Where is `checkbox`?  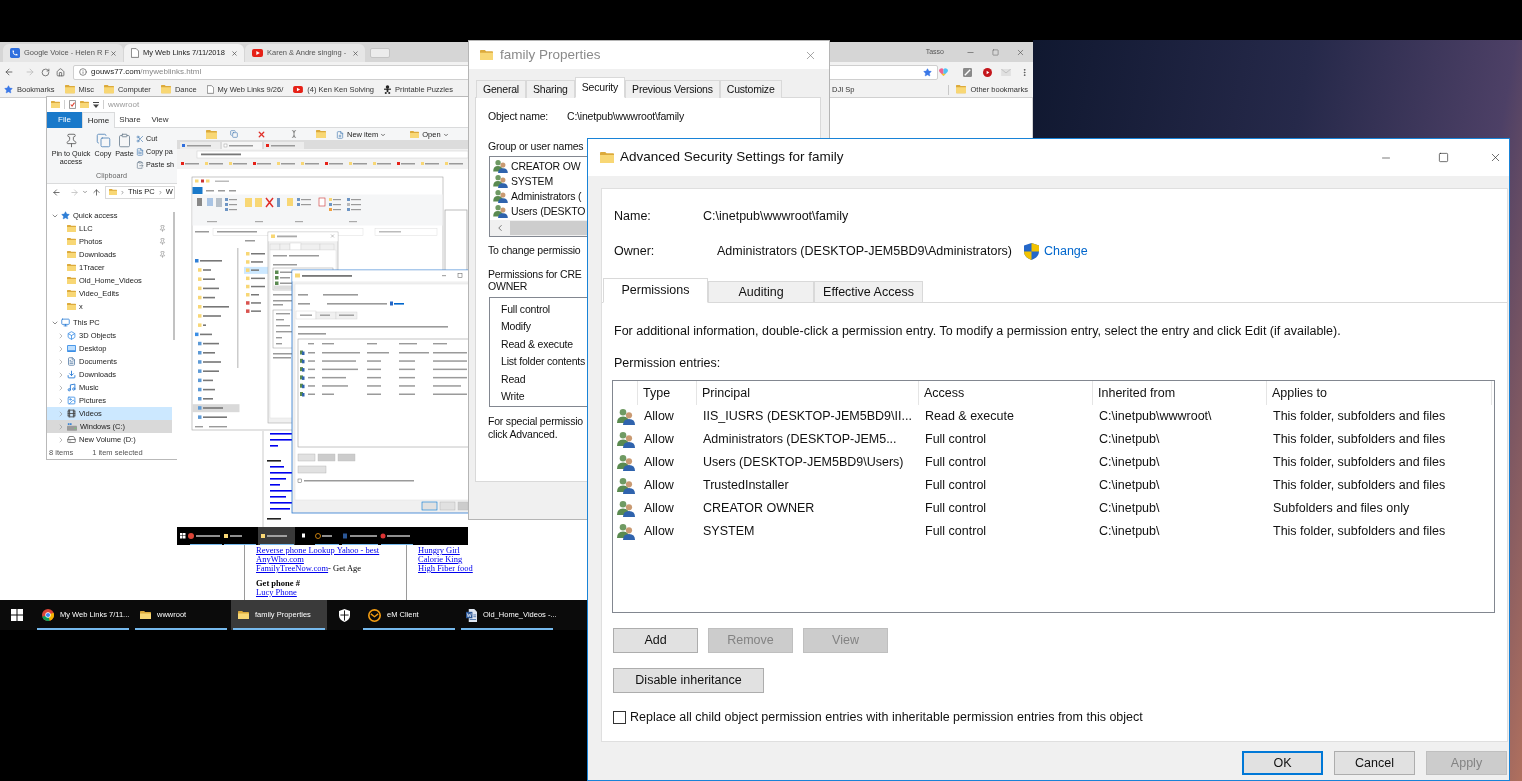
checkbox is located at coordinates (619, 717).